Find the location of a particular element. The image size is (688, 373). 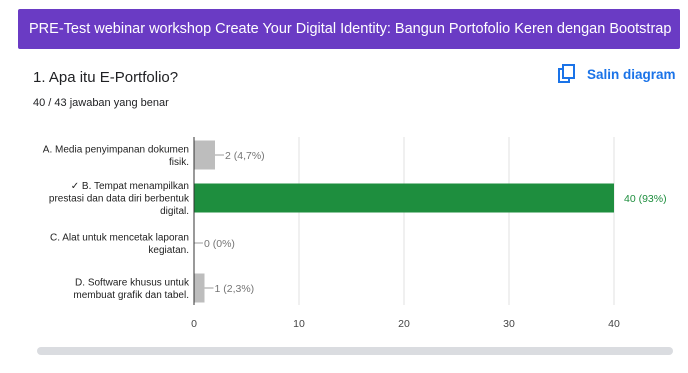

data-label: 40 (93%) is located at coordinates (645, 199).